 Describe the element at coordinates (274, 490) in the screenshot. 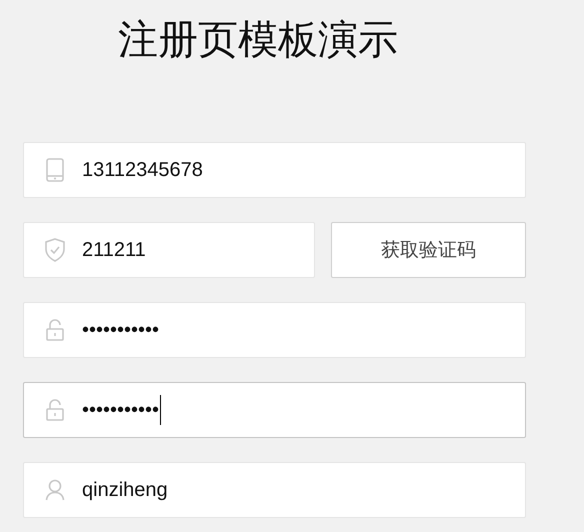

I see `input-field: qinziheng` at that location.